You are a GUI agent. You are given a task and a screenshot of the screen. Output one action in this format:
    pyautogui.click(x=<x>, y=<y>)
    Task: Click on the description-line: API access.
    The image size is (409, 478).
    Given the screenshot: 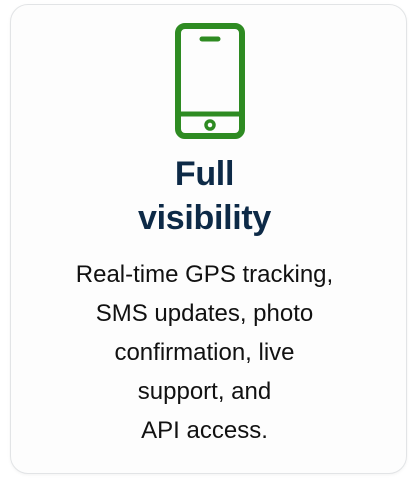 What is the action you would take?
    pyautogui.click(x=204, y=430)
    